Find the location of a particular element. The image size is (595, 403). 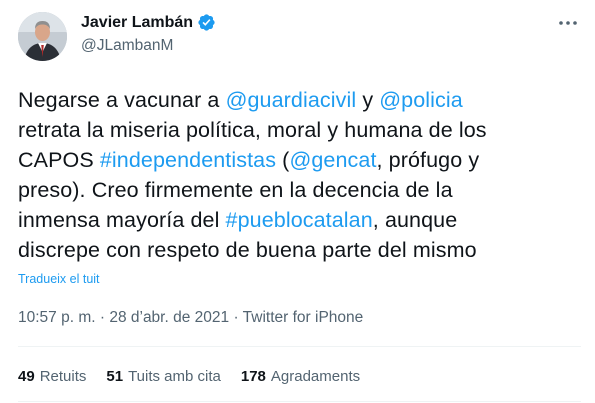

hashtag-link: #pueblocatalan is located at coordinates (299, 220).